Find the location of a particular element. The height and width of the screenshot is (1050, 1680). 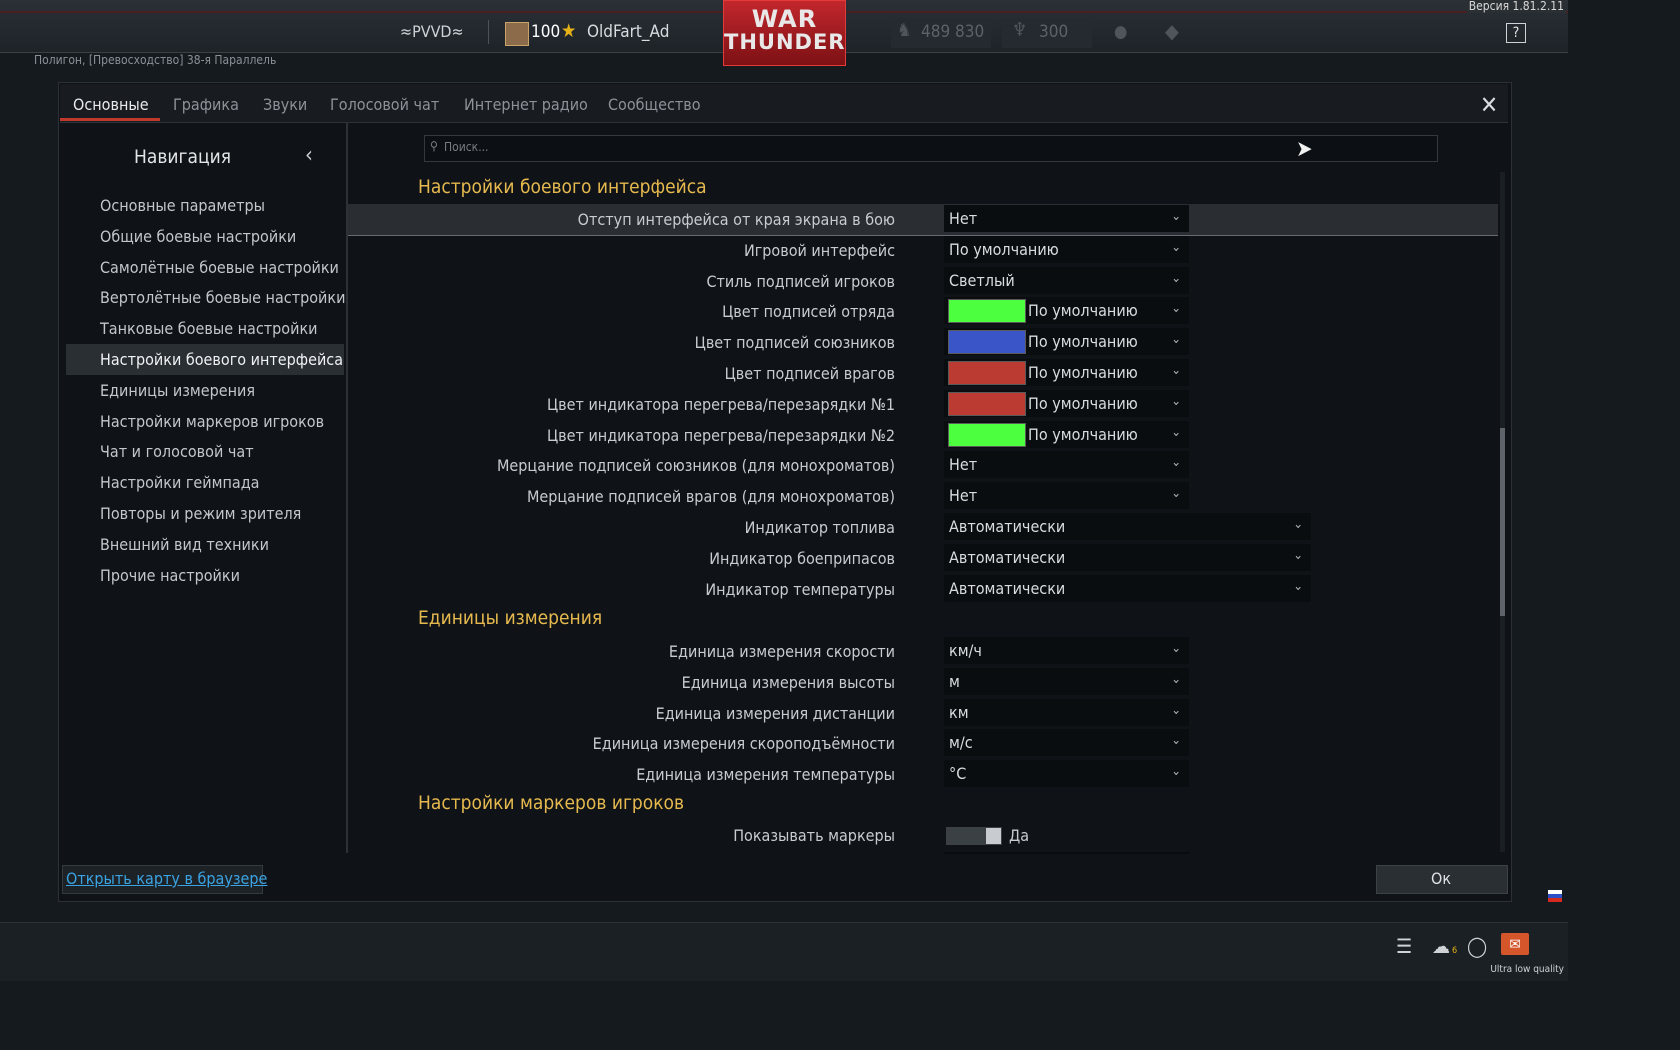

russian-flag-icon is located at coordinates (1555, 896).